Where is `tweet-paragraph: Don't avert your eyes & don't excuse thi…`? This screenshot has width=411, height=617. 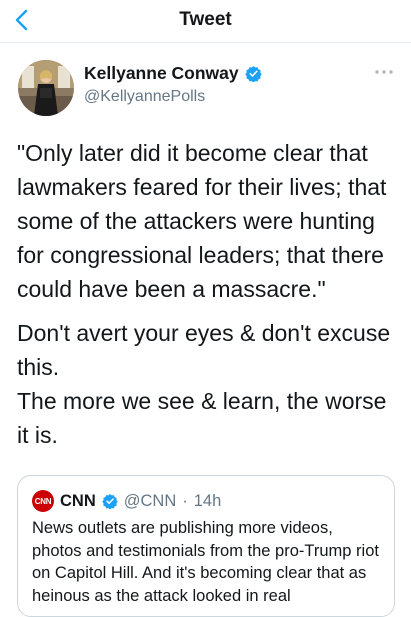 tweet-paragraph: Don't avert your eyes & don't excuse thi… is located at coordinates (204, 350).